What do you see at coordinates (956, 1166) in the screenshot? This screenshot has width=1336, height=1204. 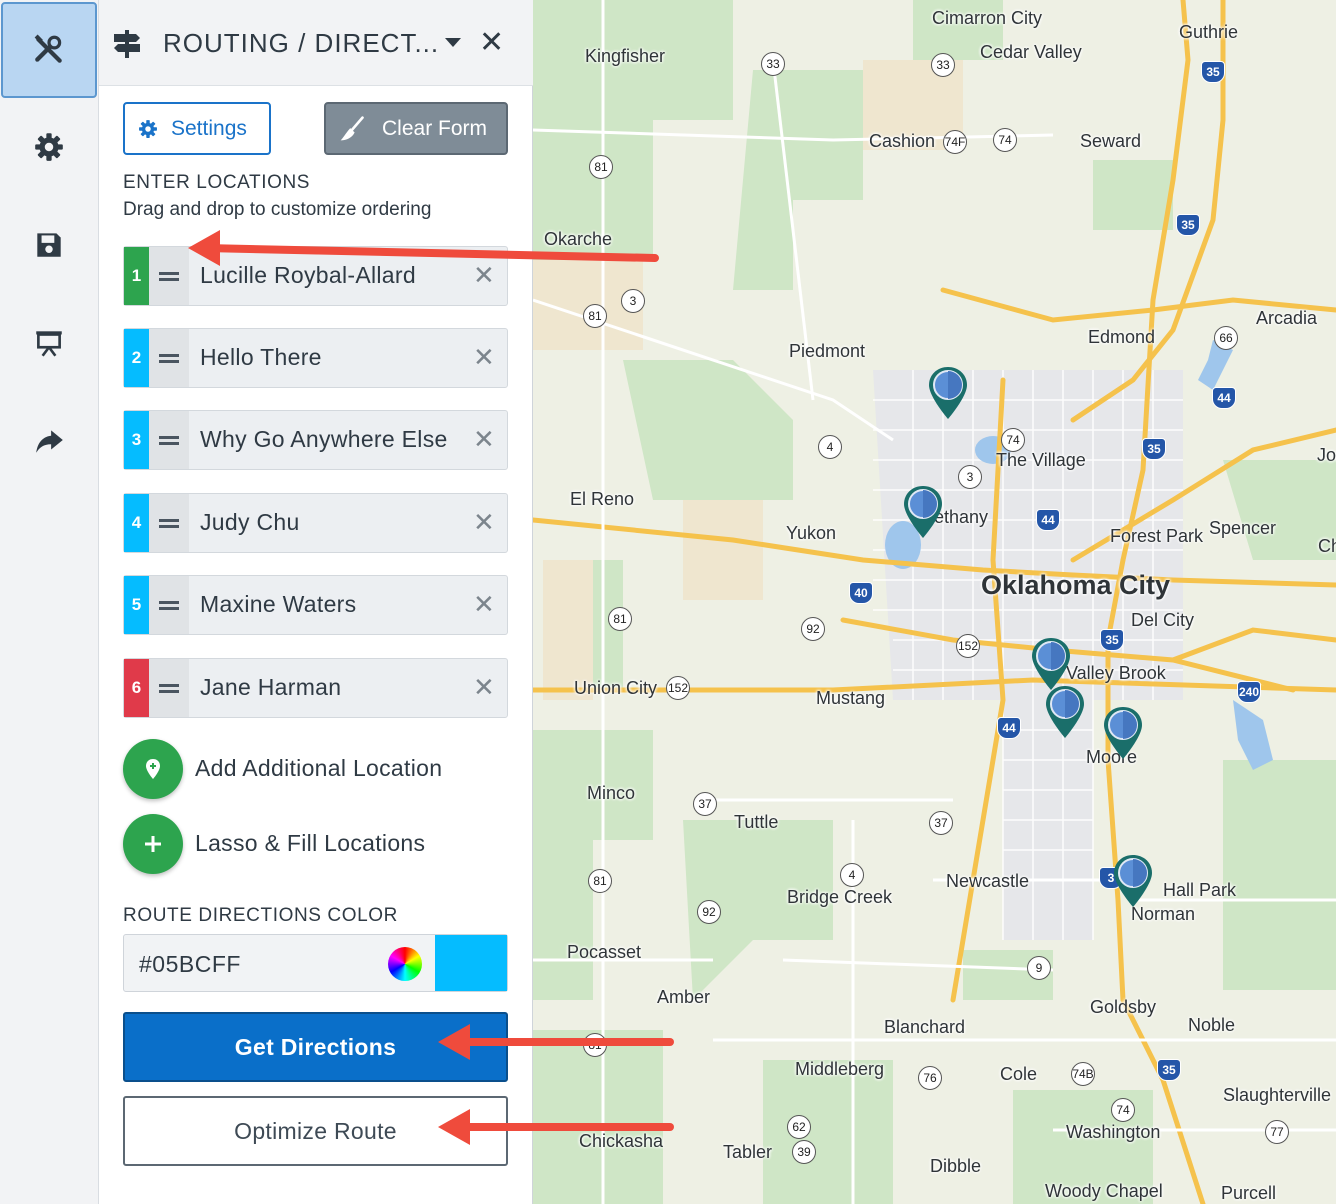 I see `map-place-label: Dibble` at bounding box center [956, 1166].